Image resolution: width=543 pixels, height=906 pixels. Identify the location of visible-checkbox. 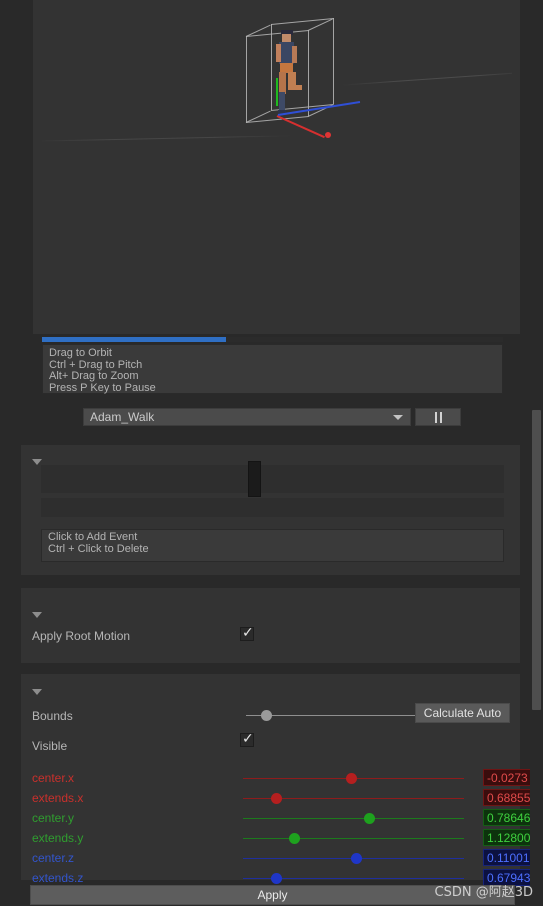
(247, 739).